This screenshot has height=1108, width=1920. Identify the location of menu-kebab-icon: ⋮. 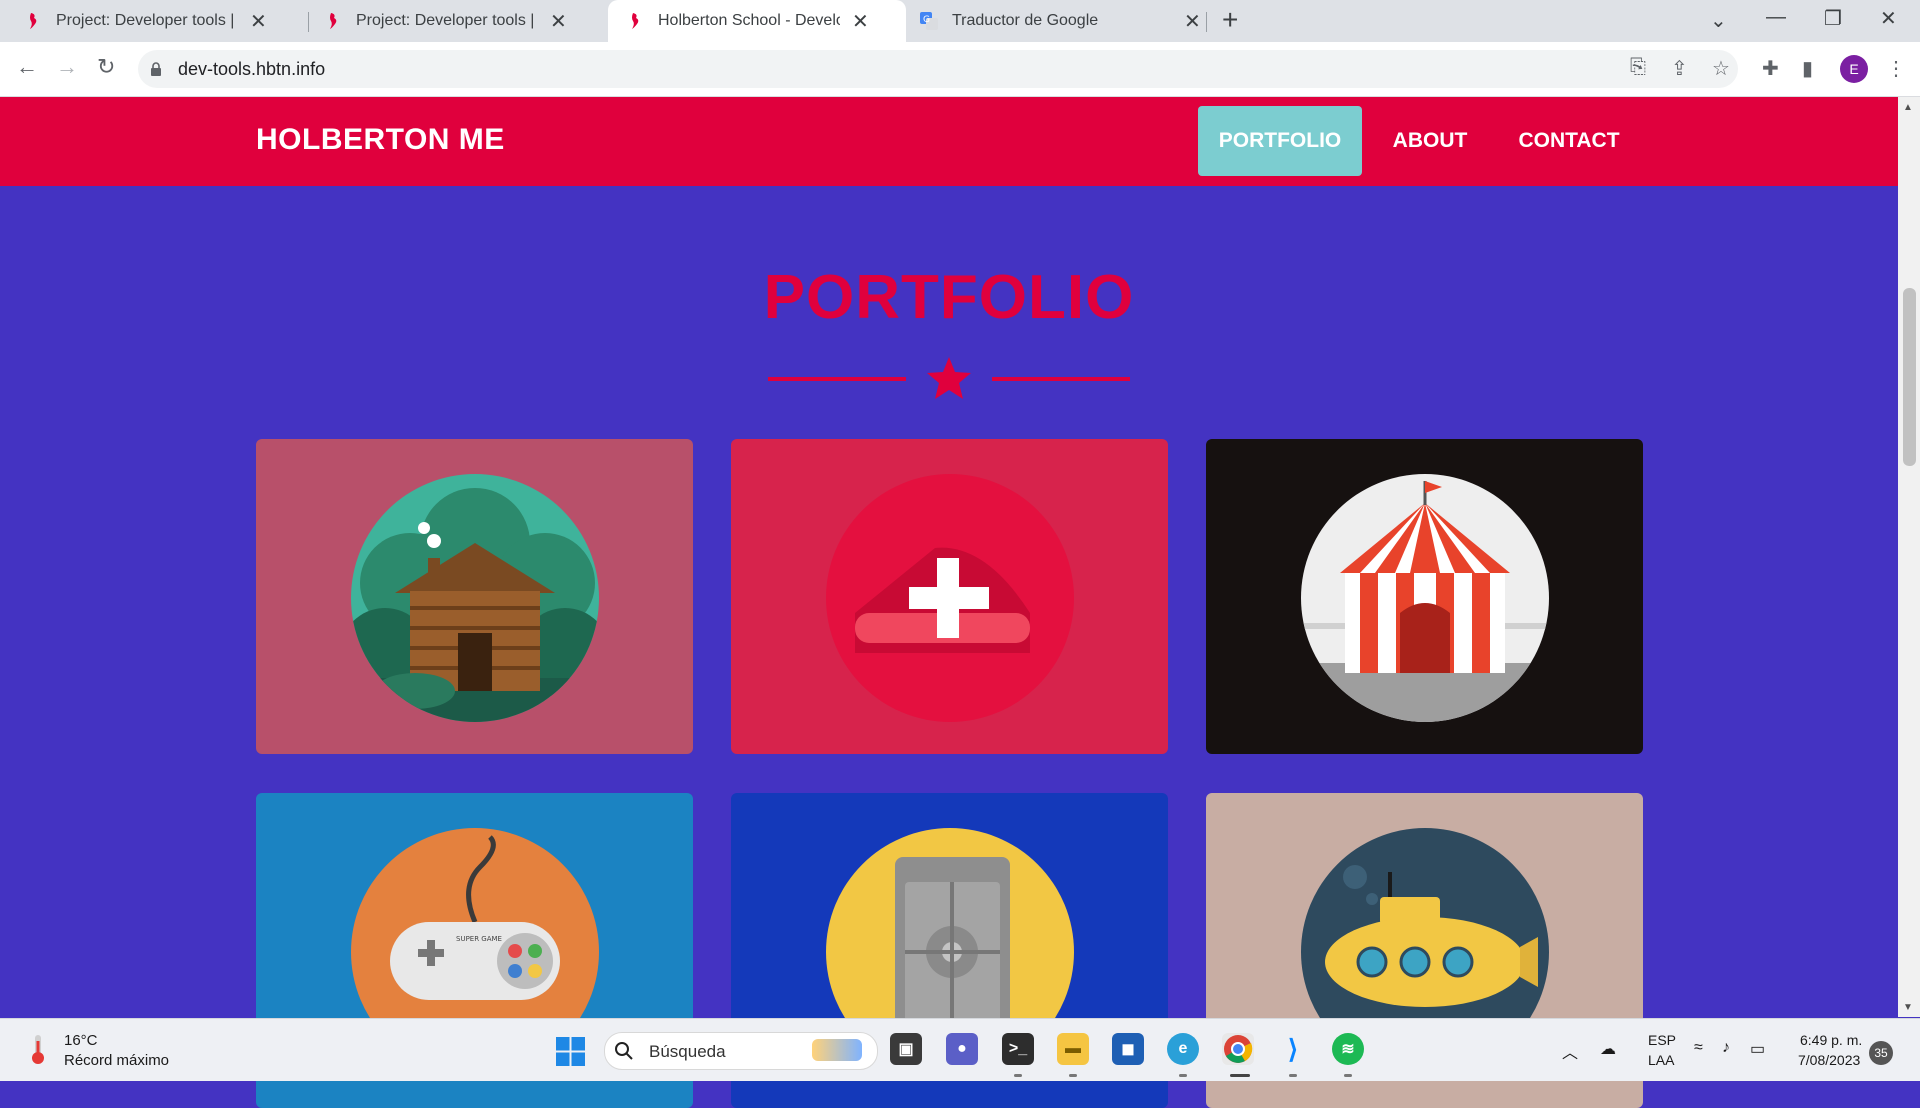
(1896, 68).